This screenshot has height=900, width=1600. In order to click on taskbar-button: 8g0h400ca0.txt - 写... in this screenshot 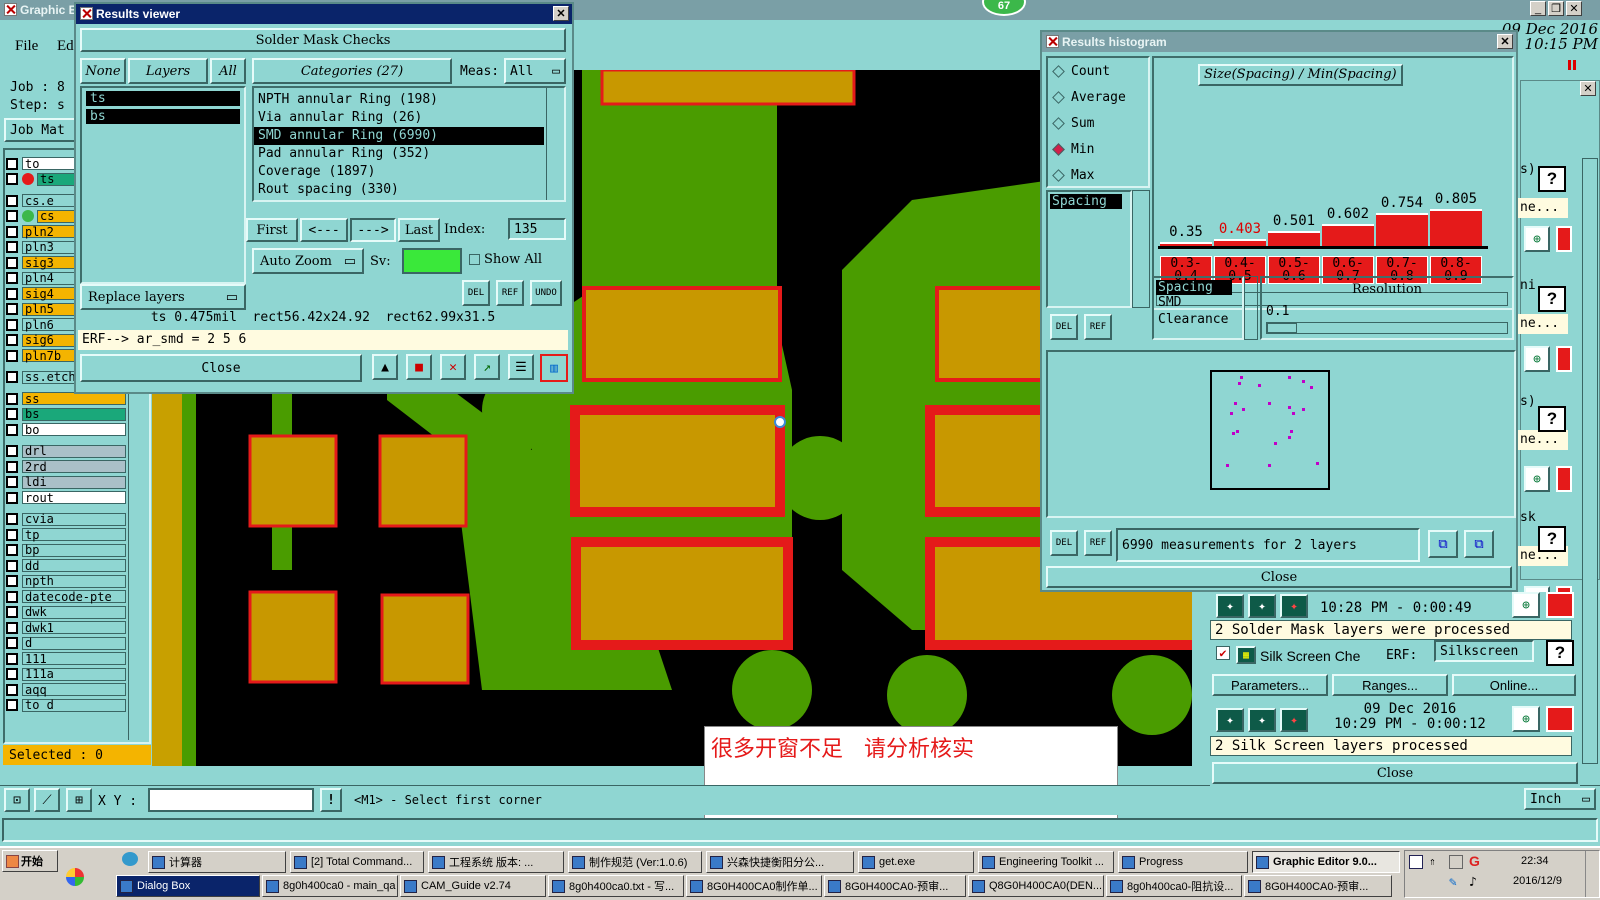, I will do `click(616, 886)`.